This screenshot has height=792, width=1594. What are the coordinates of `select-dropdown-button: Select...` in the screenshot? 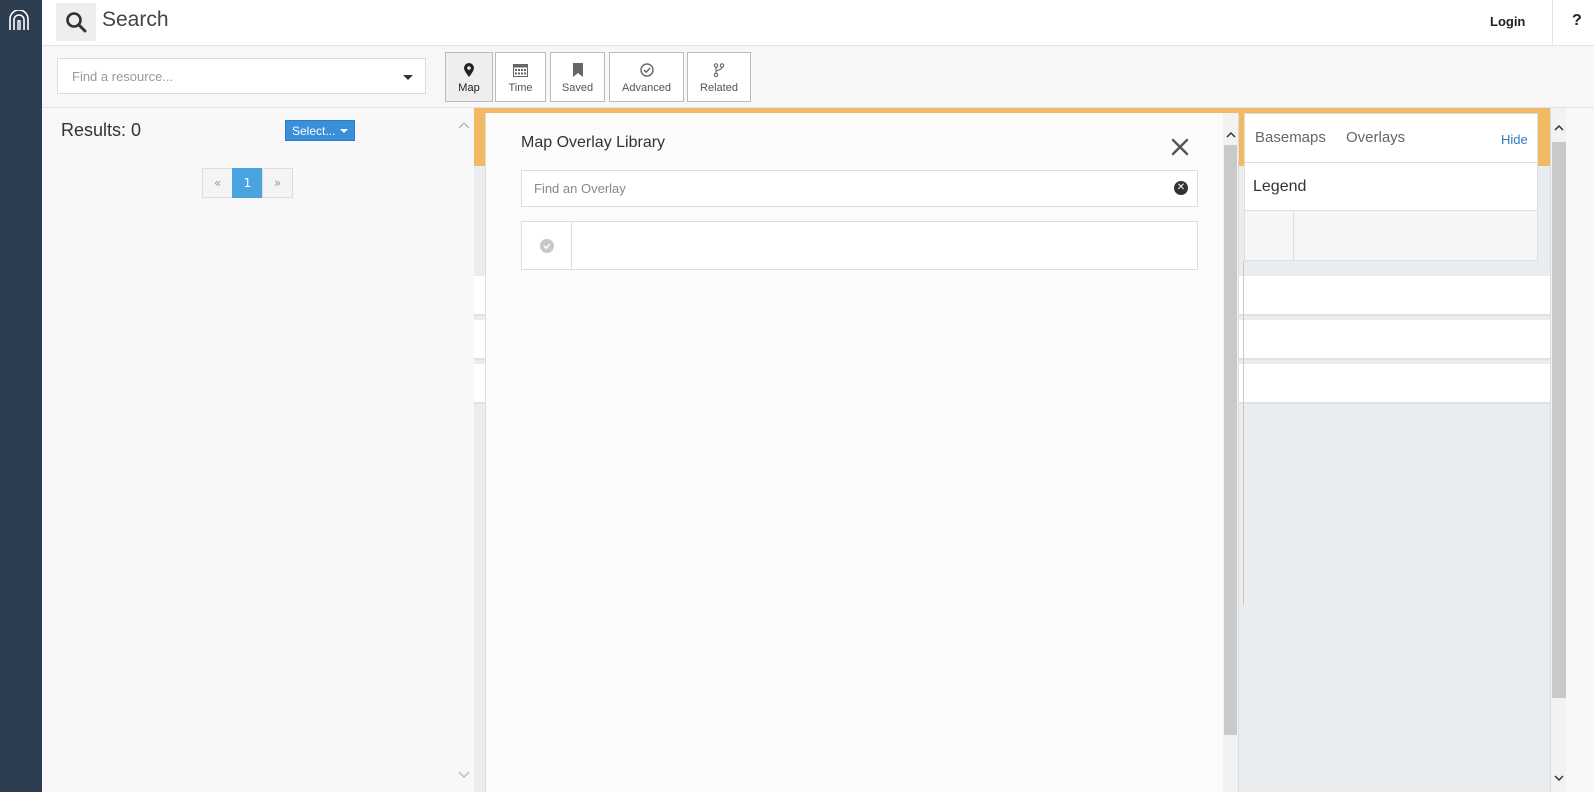 It's located at (320, 130).